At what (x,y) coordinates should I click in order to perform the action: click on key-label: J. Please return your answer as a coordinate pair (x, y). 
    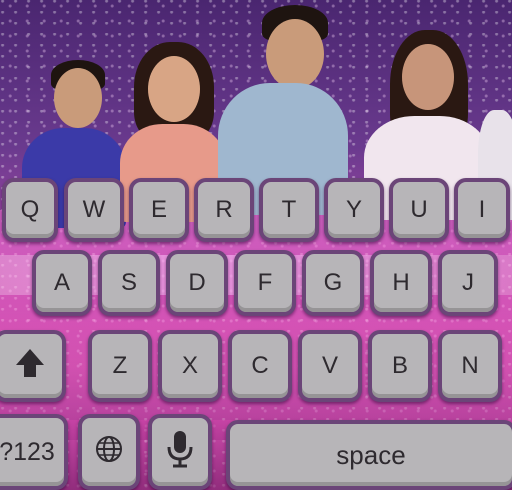
    Looking at the image, I should click on (468, 282).